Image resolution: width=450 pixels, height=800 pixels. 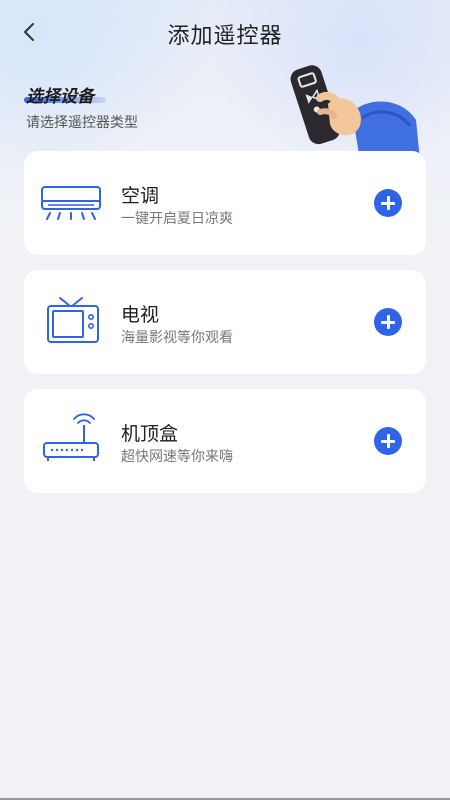 I want to click on page-title: 添加遥控器, so click(x=225, y=36).